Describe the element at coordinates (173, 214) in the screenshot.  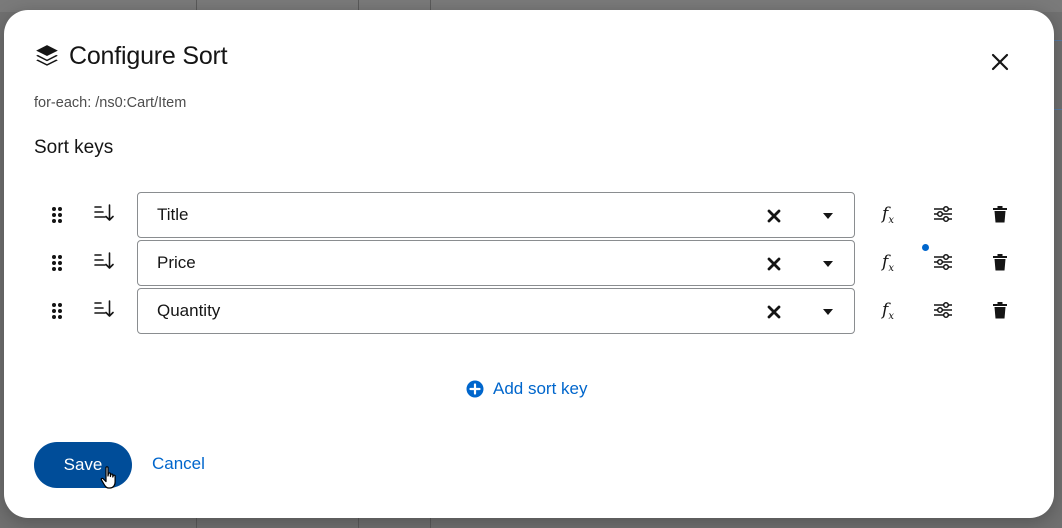
I see `sort-key-value: Title` at that location.